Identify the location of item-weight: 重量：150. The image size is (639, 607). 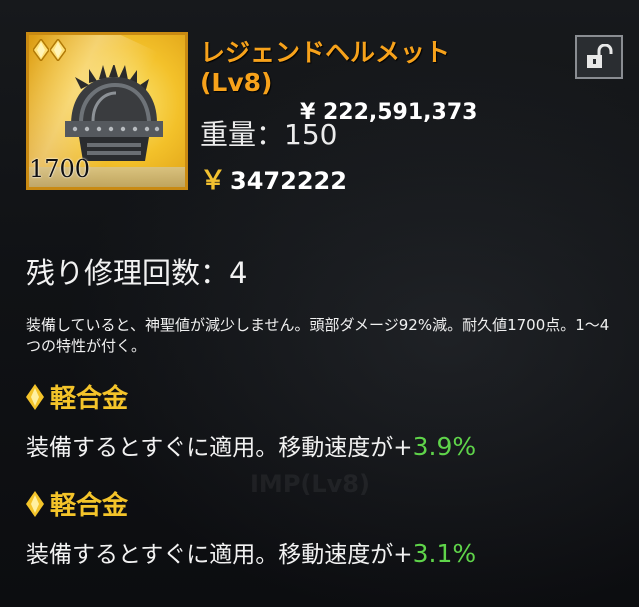
(268, 133).